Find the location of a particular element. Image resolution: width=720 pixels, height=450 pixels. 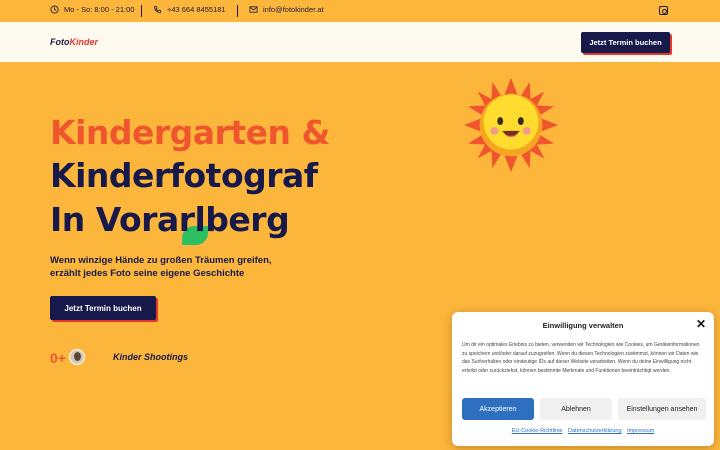

email-contact: info@fotokinder.at is located at coordinates (286, 9).